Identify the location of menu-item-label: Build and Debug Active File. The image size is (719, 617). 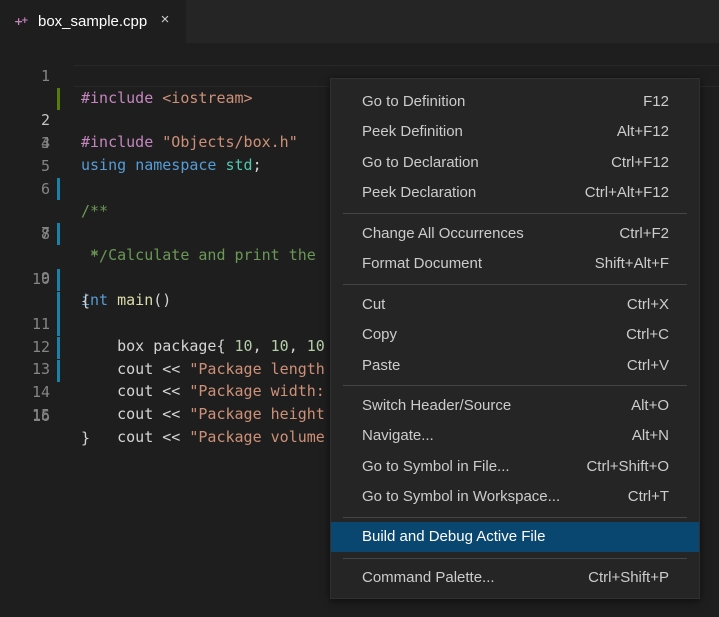
(454, 536).